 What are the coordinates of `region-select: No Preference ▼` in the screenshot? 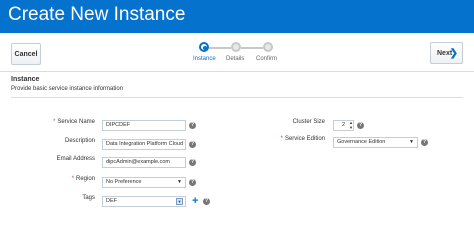 It's located at (144, 182).